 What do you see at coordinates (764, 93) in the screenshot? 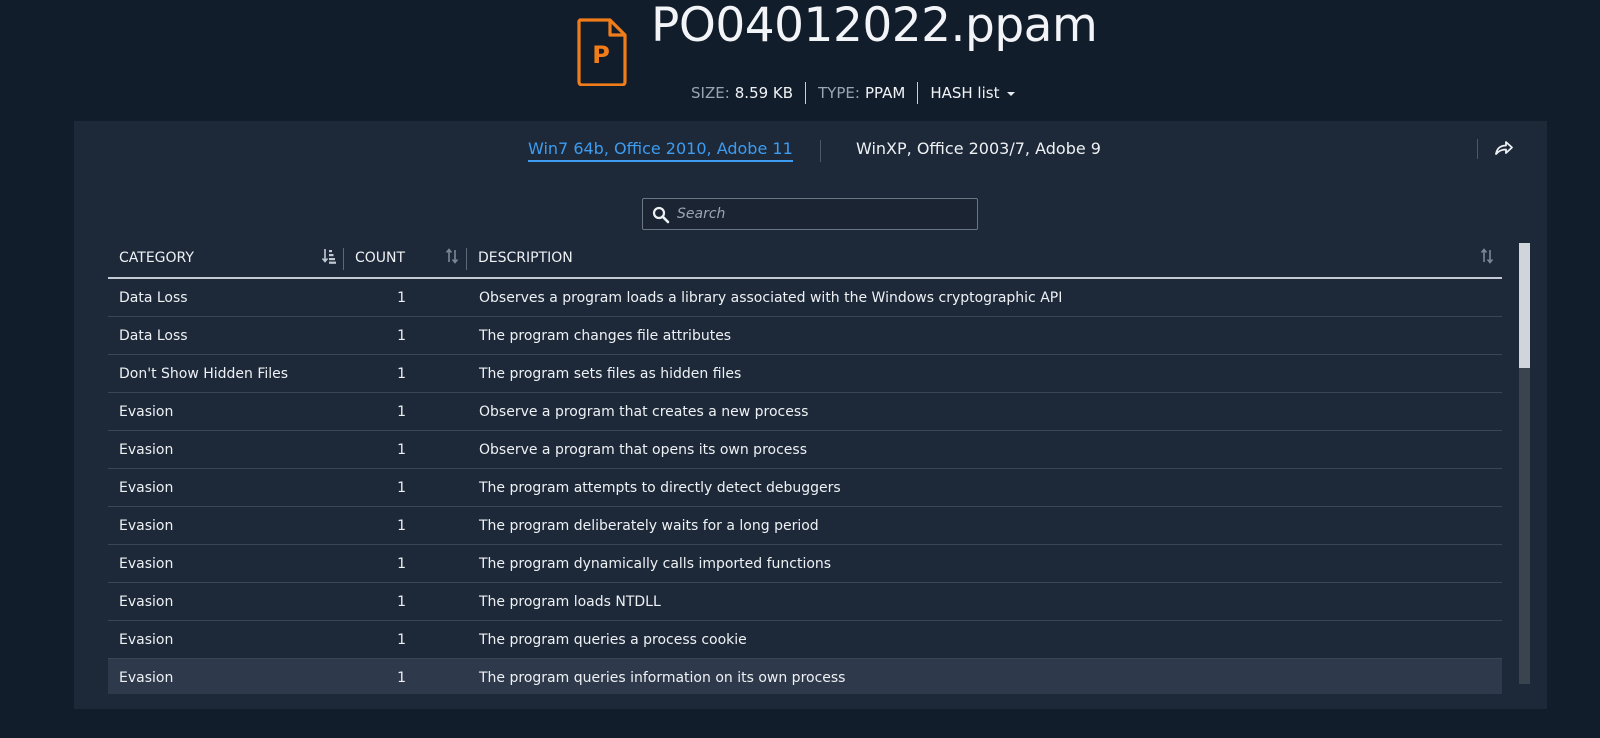
I see `size-value: 8.59 KB` at bounding box center [764, 93].